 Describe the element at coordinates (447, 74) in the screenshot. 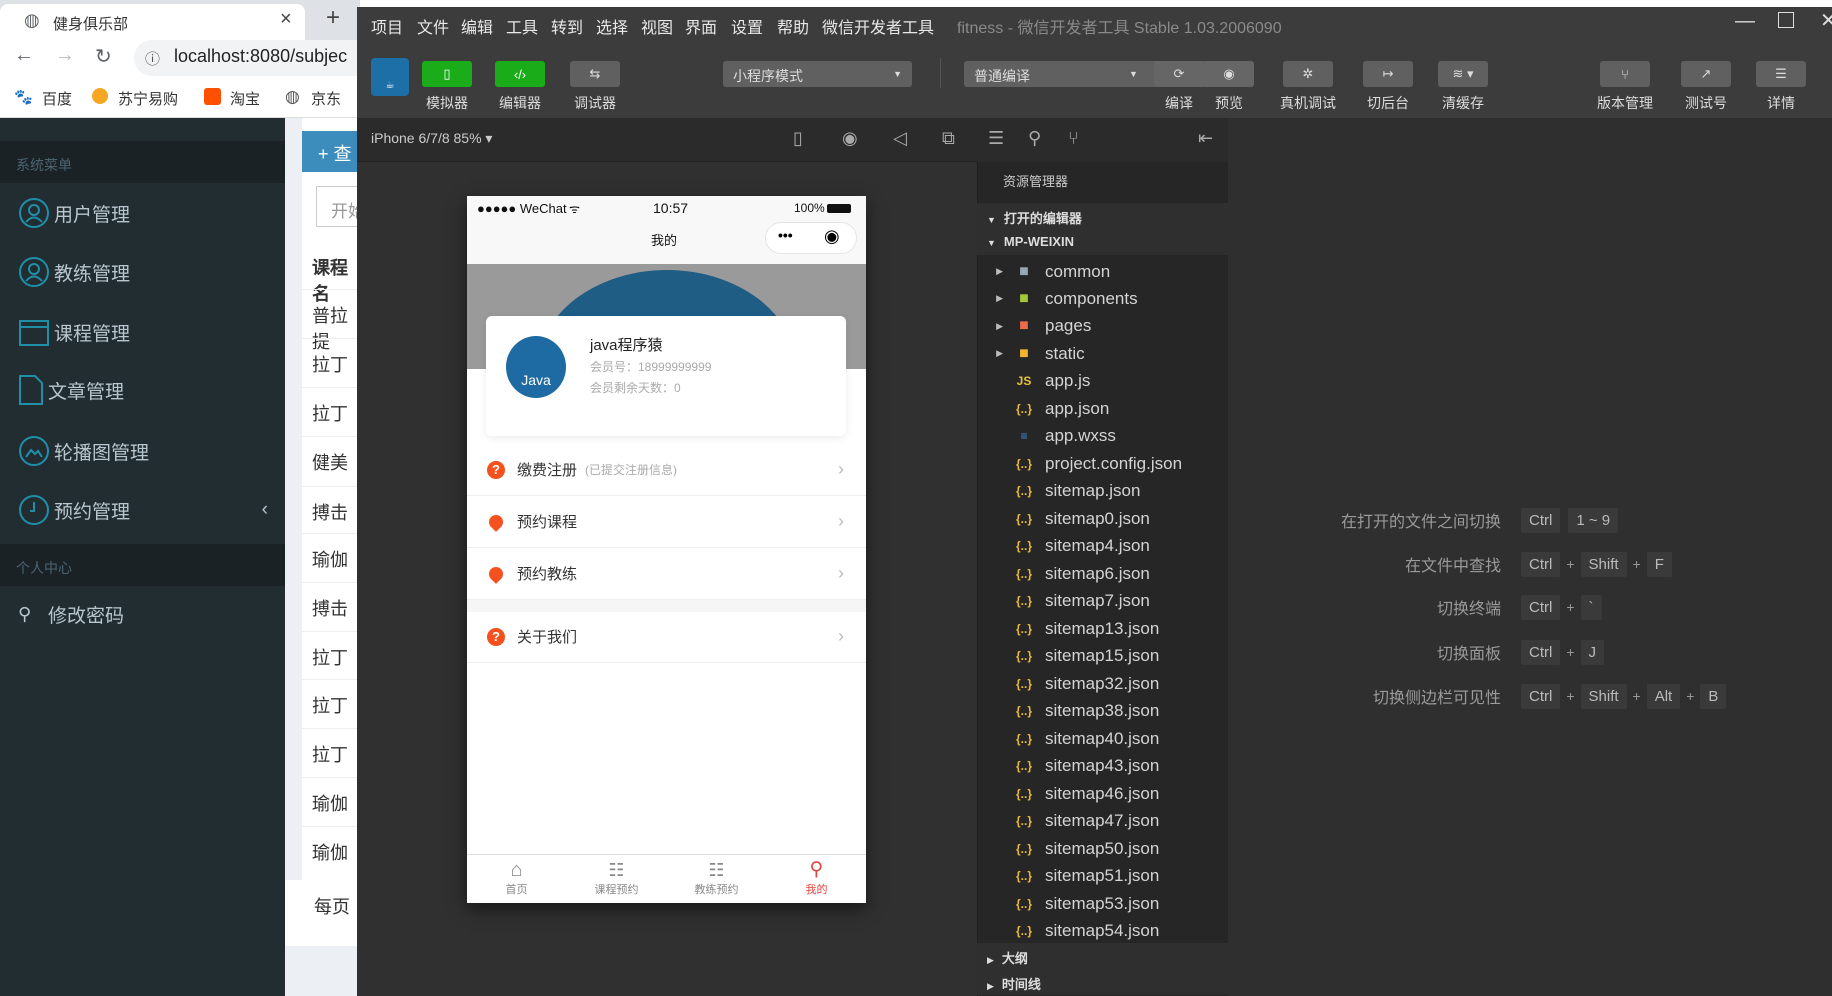

I see `simulator-button: ▯` at that location.